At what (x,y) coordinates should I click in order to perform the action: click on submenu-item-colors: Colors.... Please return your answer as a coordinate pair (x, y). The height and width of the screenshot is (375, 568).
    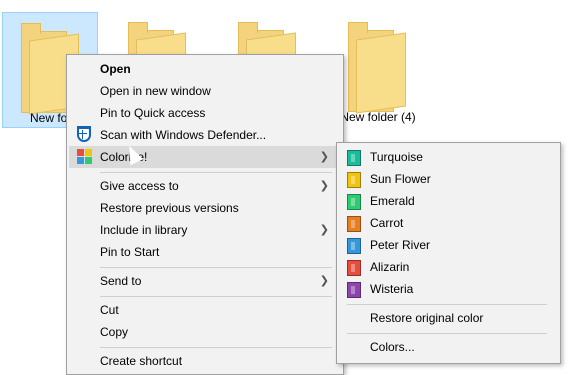
    Looking at the image, I should click on (448, 347).